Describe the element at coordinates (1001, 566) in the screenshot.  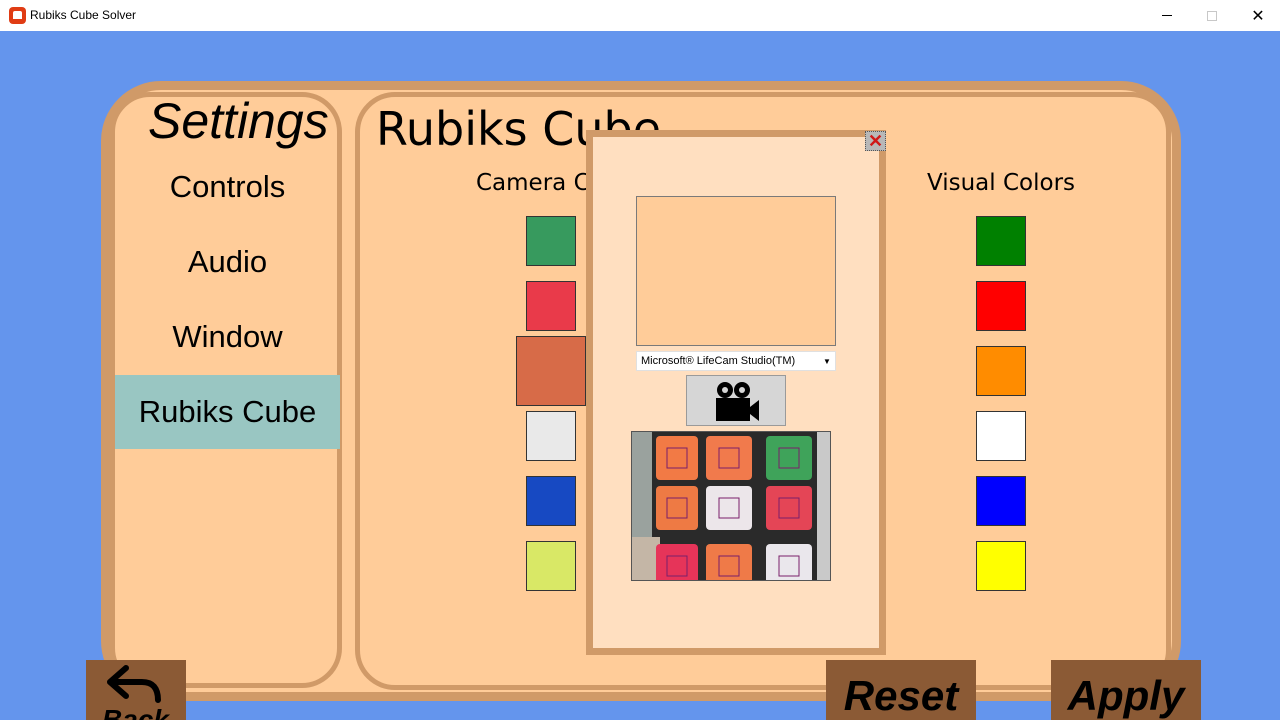
I see `visual-color-swatch-yellow` at that location.